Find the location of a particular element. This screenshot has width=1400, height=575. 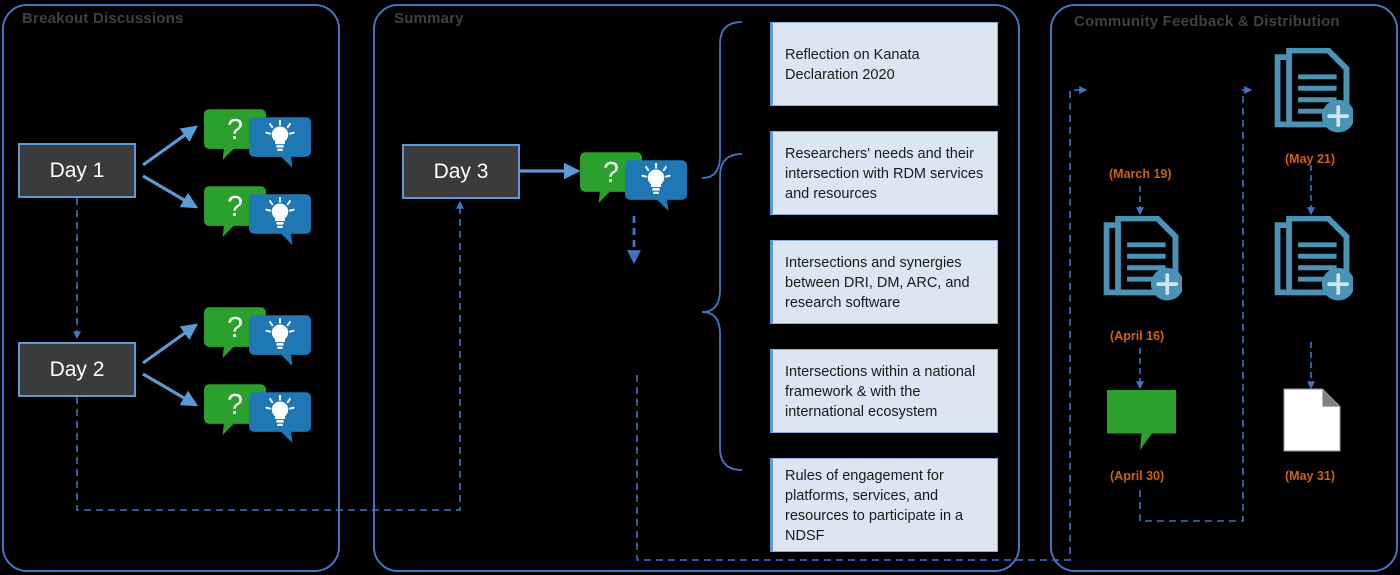

topic-box-1: Reflection on Kanata Declaration 2020 is located at coordinates (884, 64).